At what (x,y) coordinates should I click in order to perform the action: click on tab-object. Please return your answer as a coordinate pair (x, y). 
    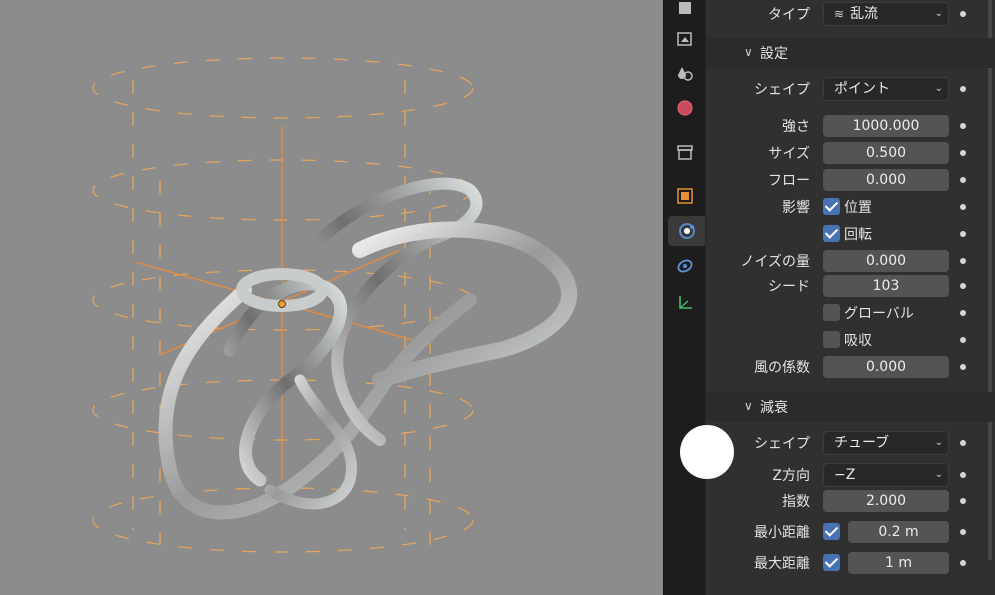
    Looking at the image, I should click on (685, 196).